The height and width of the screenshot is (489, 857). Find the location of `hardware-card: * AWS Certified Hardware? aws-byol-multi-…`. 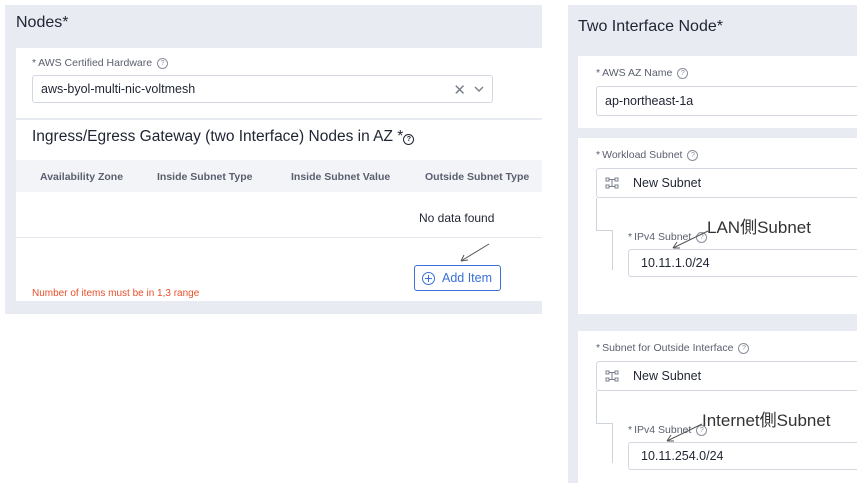

hardware-card: * AWS Certified Hardware? aws-byol-multi-… is located at coordinates (279, 83).